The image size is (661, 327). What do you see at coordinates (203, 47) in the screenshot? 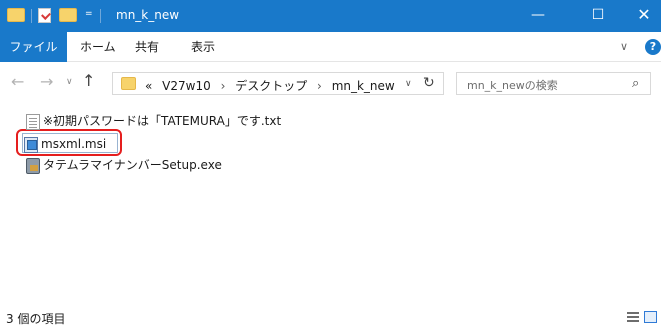
I see `tab-view: 表示` at bounding box center [203, 47].